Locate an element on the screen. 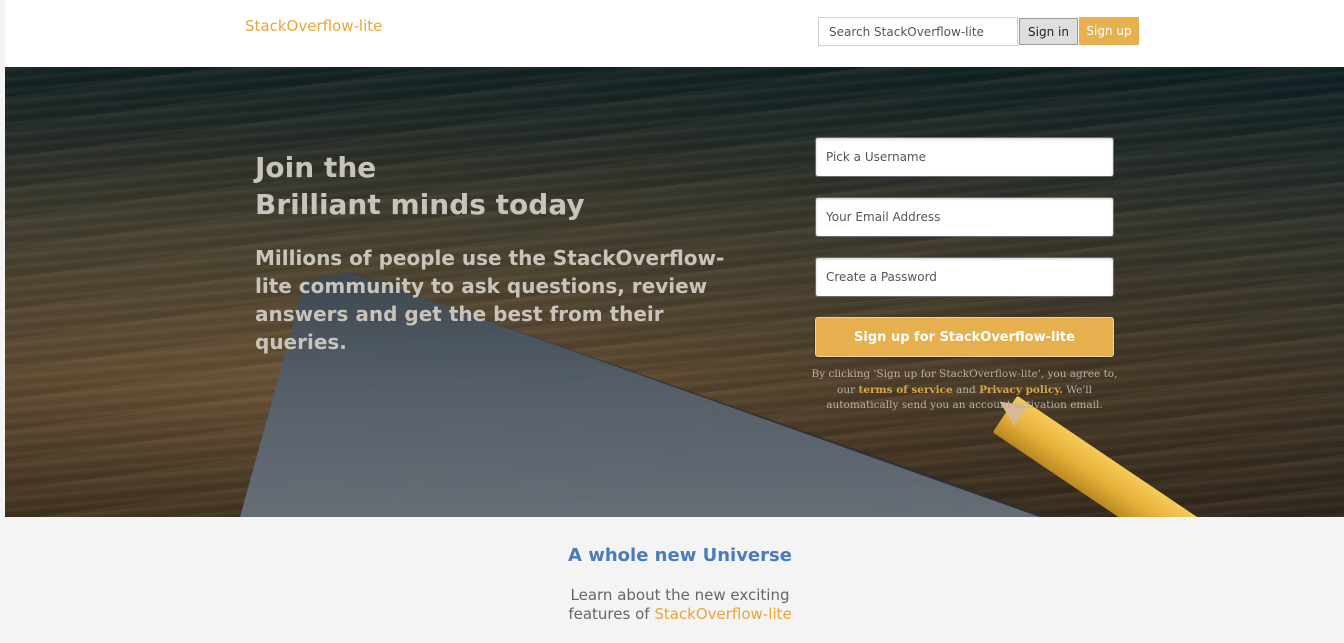  privacy-policy-link: Privacy policy. is located at coordinates (1021, 390).